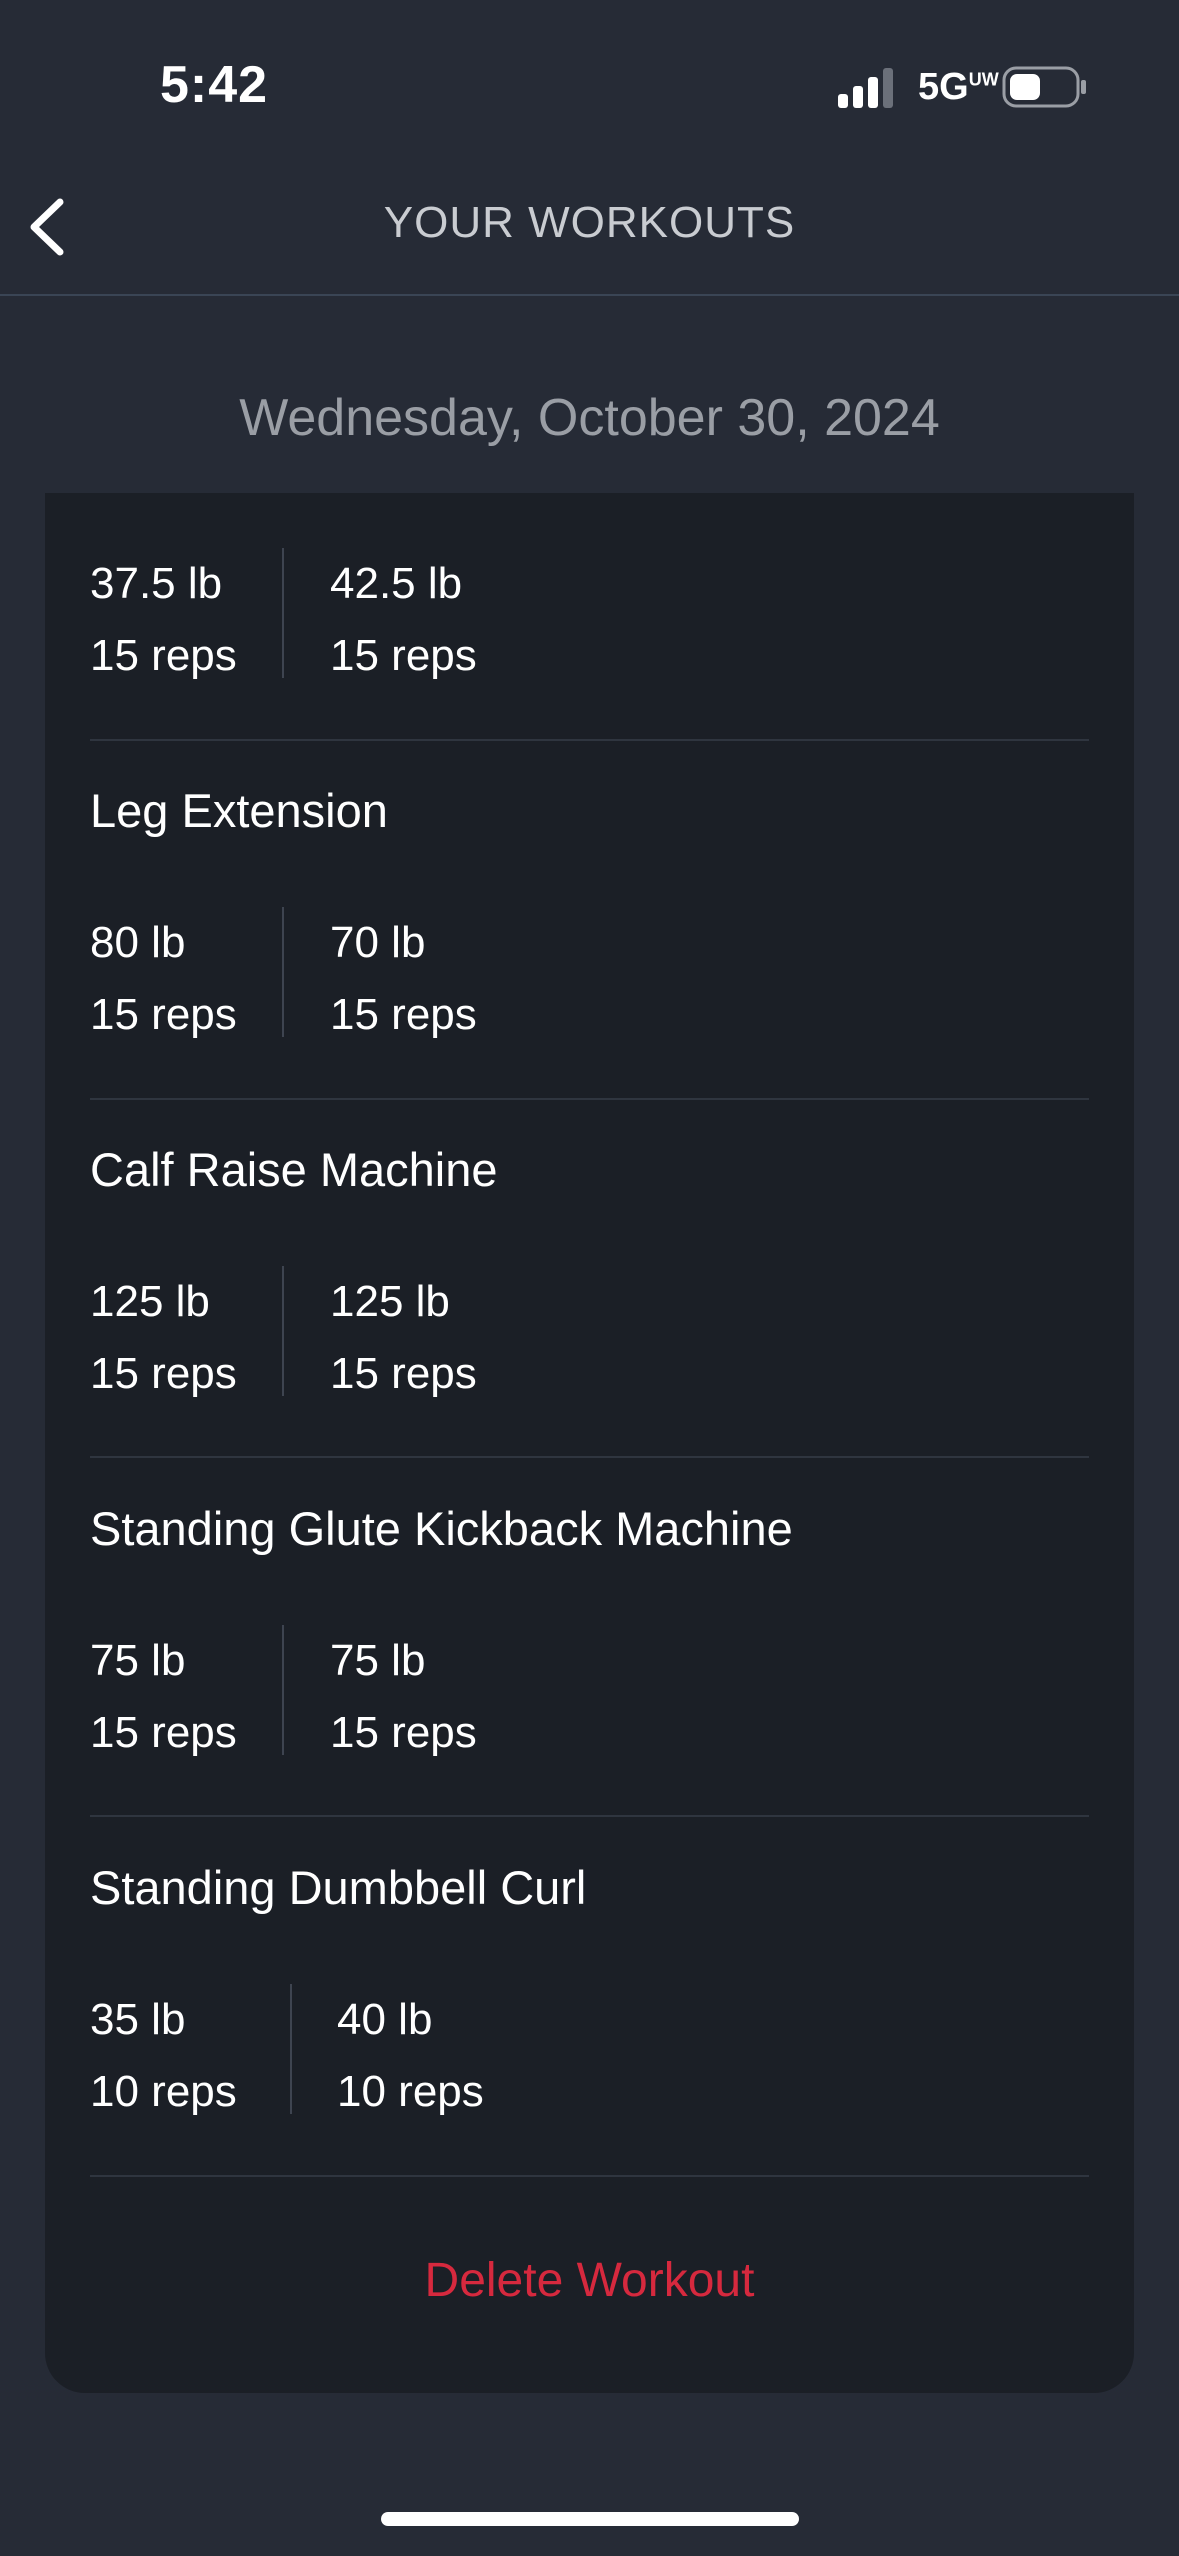  I want to click on network-type: 5G, so click(943, 87).